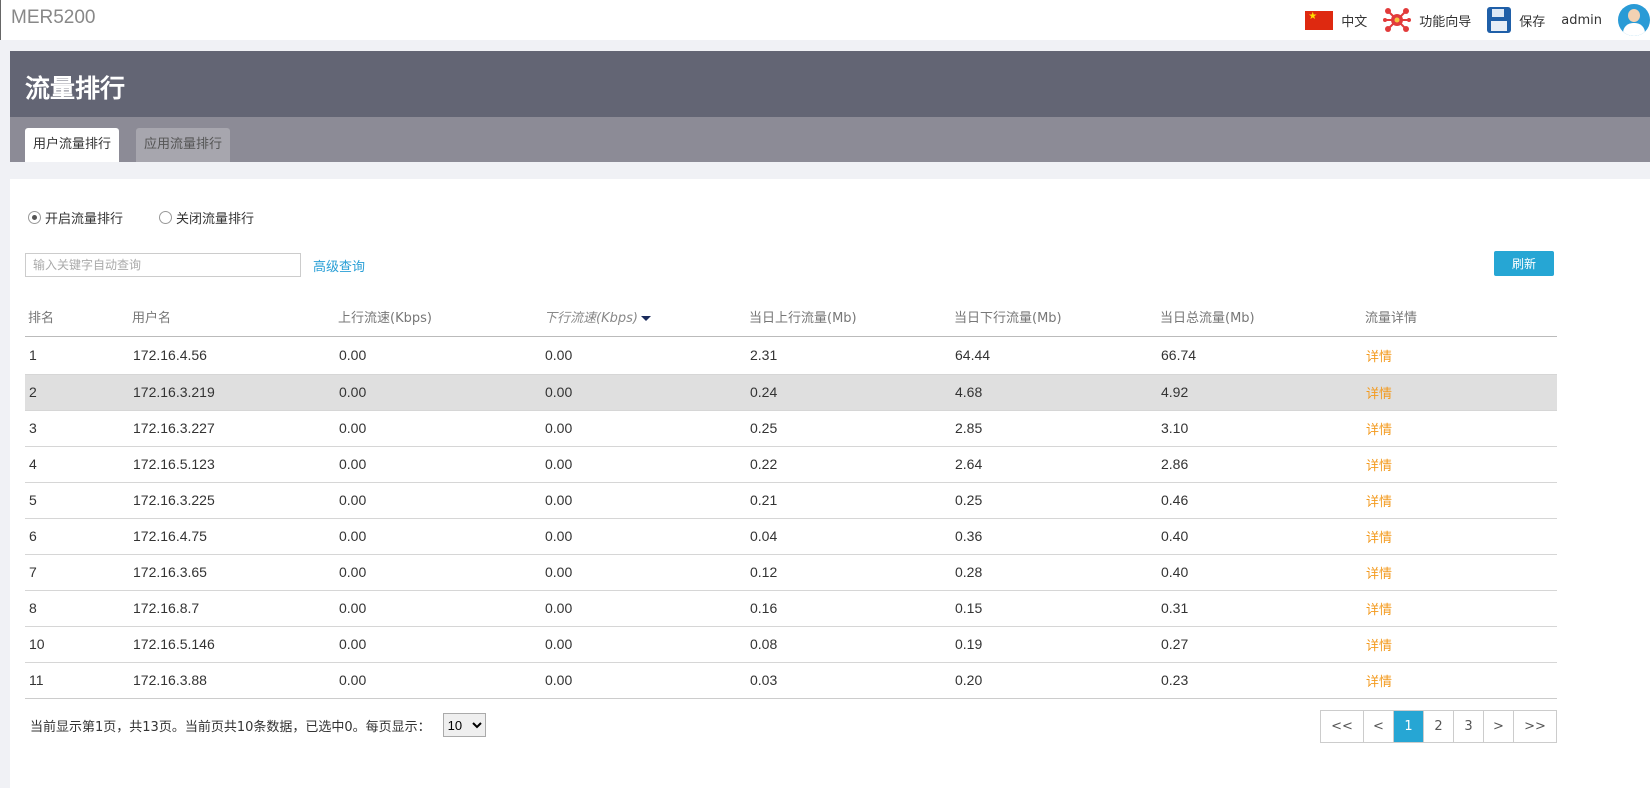 This screenshot has width=1650, height=788. I want to click on language-switch: 中文, so click(1336, 20).